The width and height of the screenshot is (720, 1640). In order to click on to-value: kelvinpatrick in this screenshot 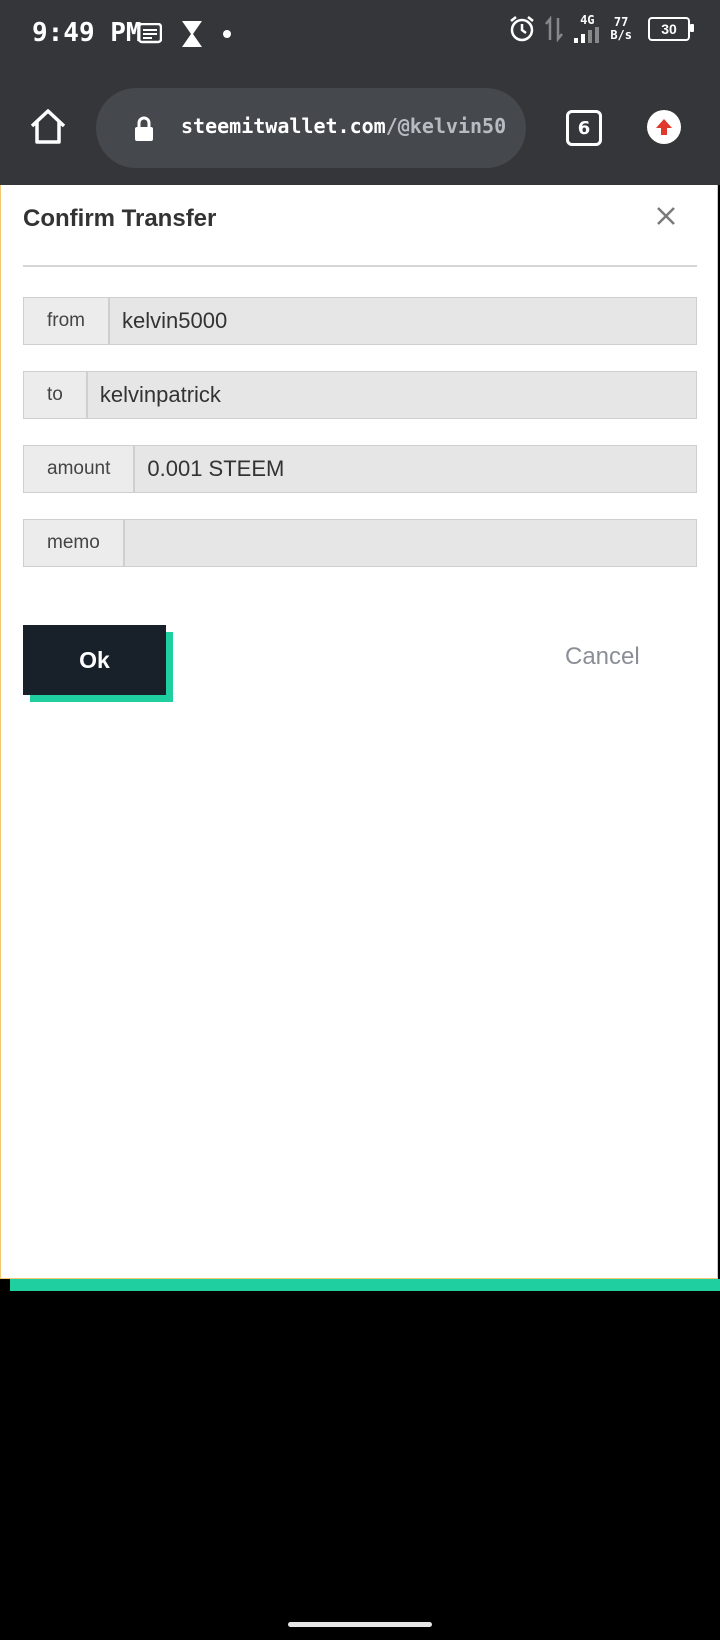, I will do `click(160, 394)`.